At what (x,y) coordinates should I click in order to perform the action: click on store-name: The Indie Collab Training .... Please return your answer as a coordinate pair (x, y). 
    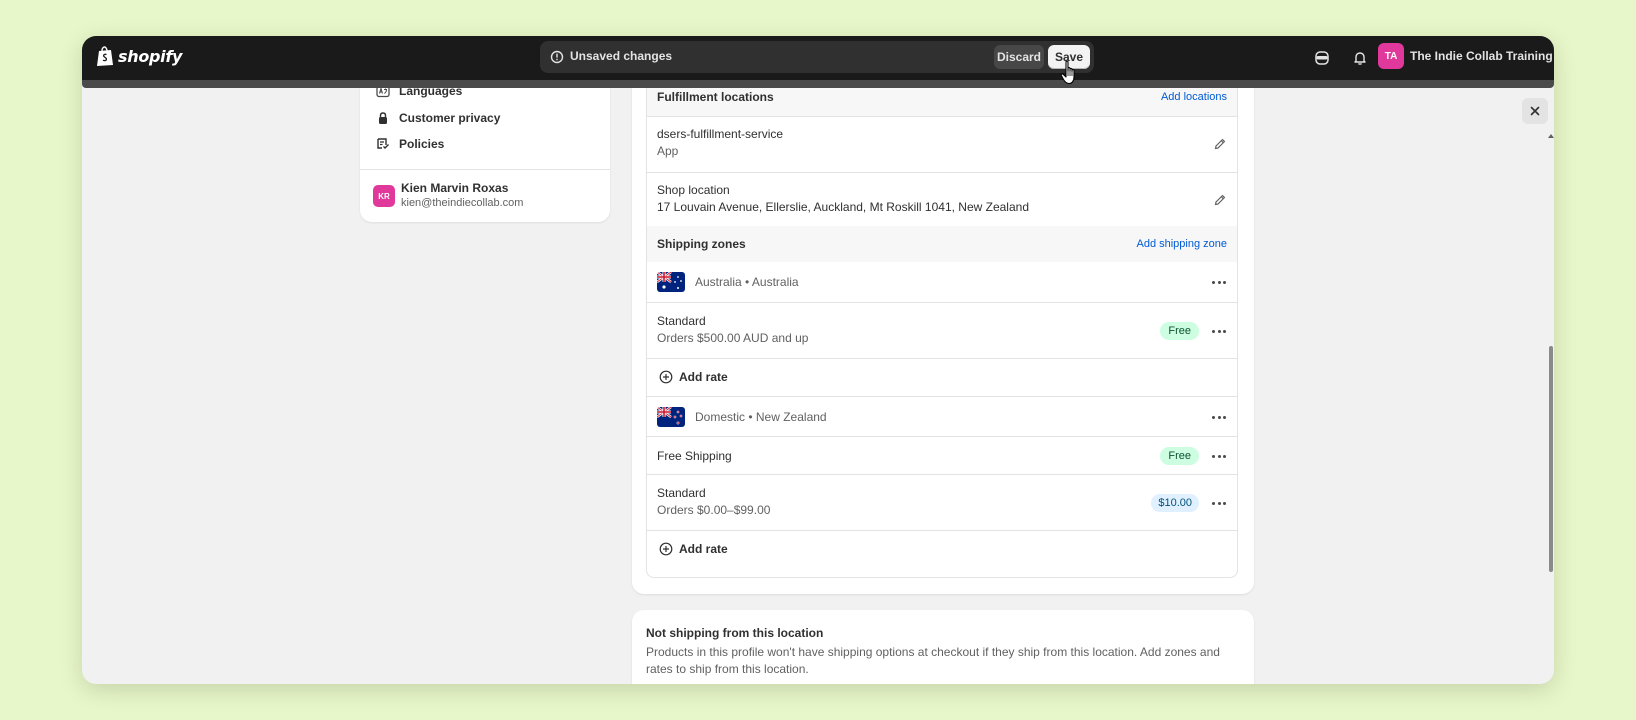
    Looking at the image, I should click on (1482, 56).